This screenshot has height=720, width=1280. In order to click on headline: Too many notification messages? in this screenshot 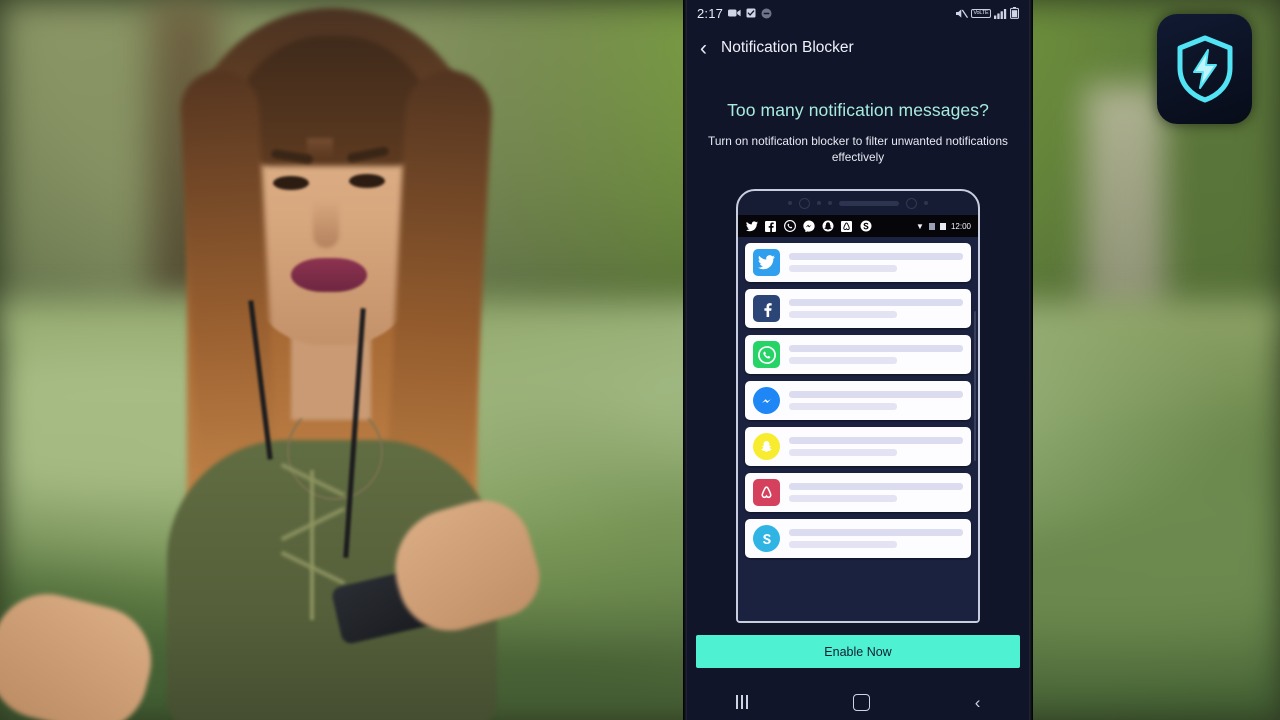, I will do `click(858, 110)`.